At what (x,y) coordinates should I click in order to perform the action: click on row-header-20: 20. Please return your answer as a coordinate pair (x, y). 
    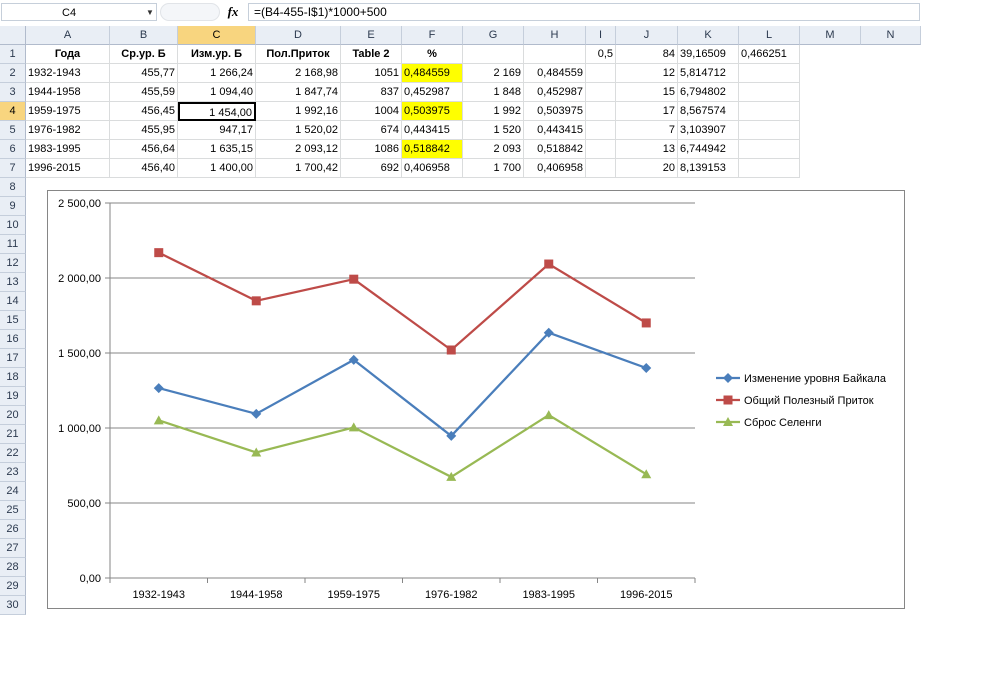
    Looking at the image, I should click on (13, 415).